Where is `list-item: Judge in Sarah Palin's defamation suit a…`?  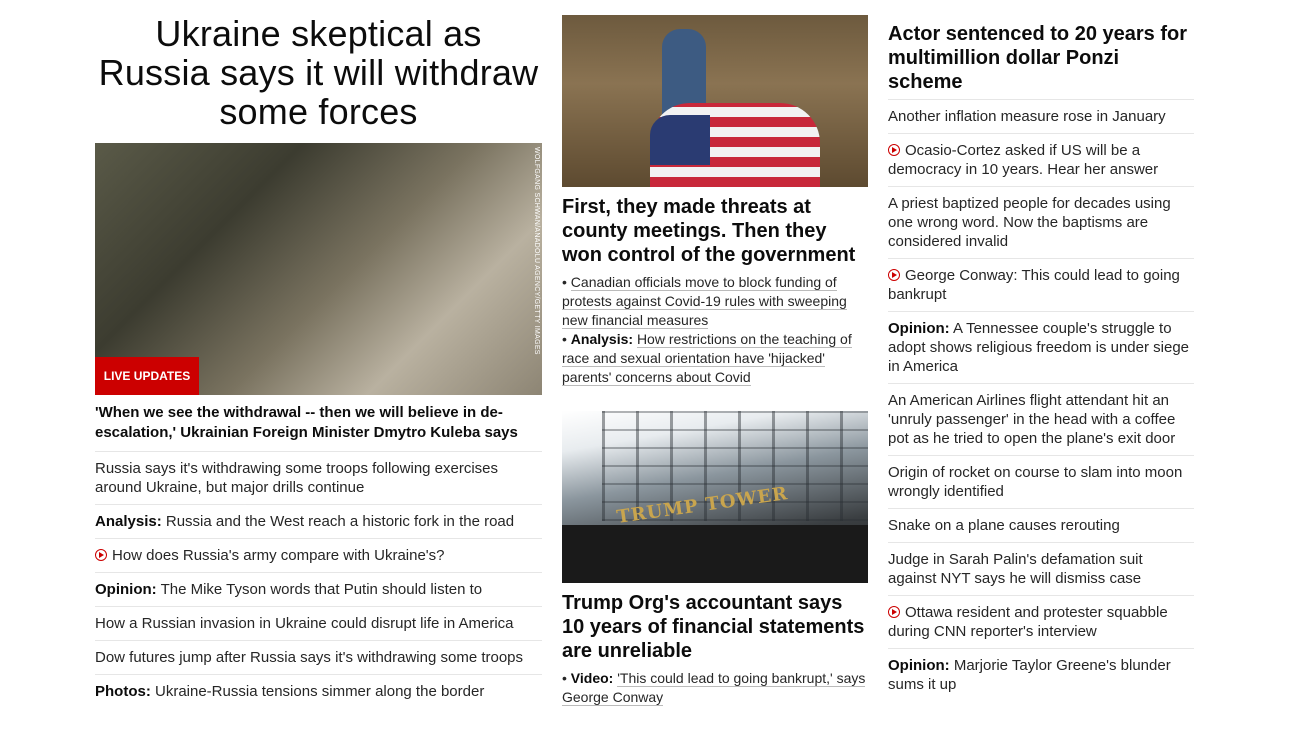
list-item: Judge in Sarah Palin's defamation suit a… is located at coordinates (1041, 569).